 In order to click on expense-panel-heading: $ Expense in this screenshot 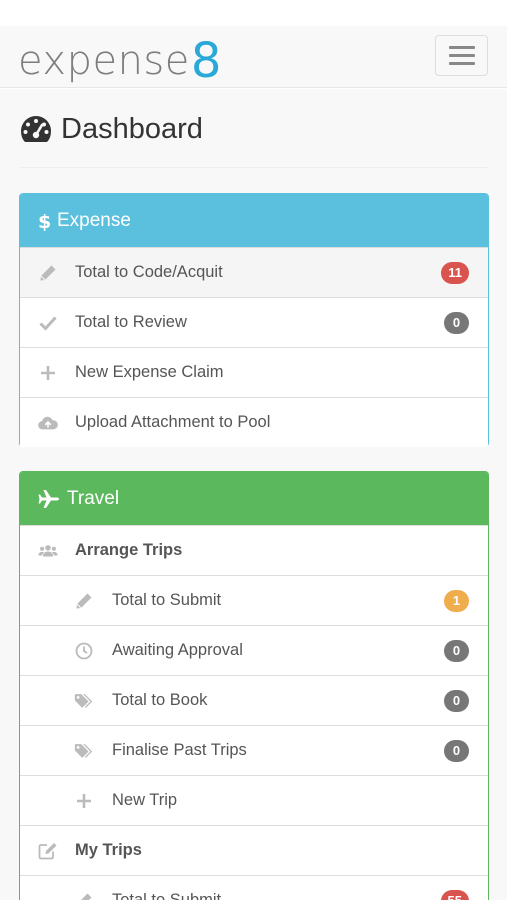, I will do `click(254, 220)`.